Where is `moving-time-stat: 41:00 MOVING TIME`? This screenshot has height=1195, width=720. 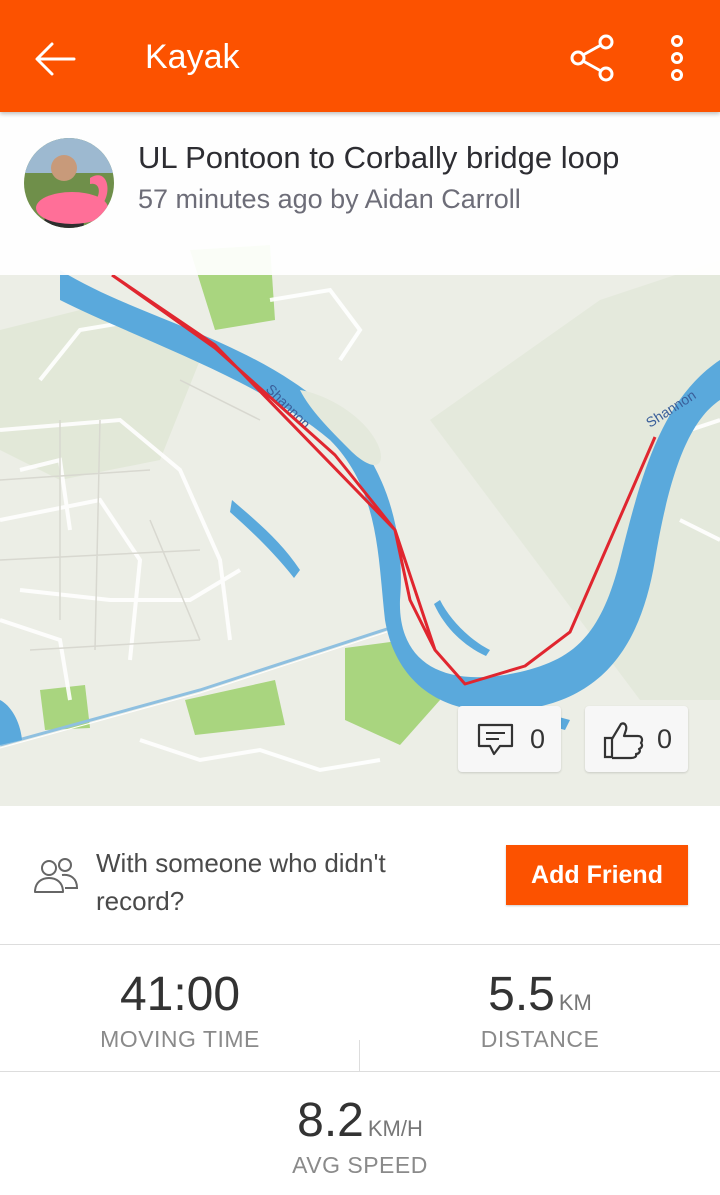
moving-time-stat: 41:00 MOVING TIME is located at coordinates (180, 1010).